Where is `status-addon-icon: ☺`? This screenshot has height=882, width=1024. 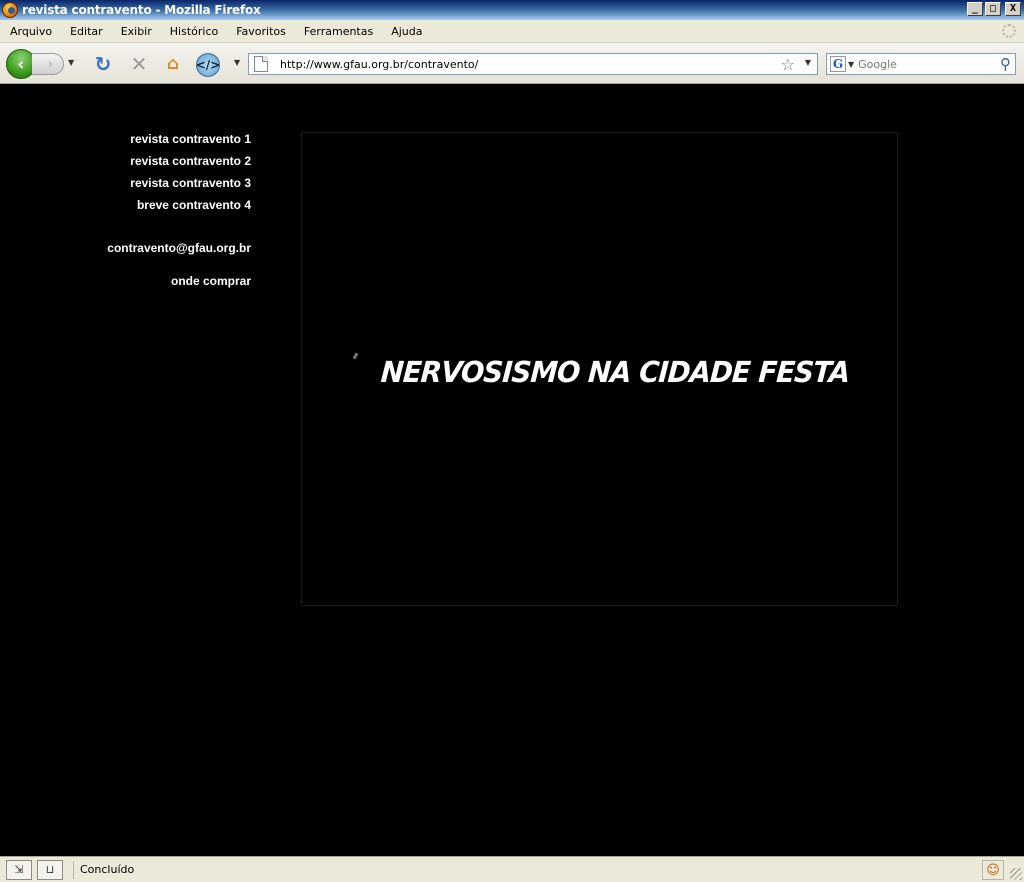
status-addon-icon: ☺ is located at coordinates (993, 870).